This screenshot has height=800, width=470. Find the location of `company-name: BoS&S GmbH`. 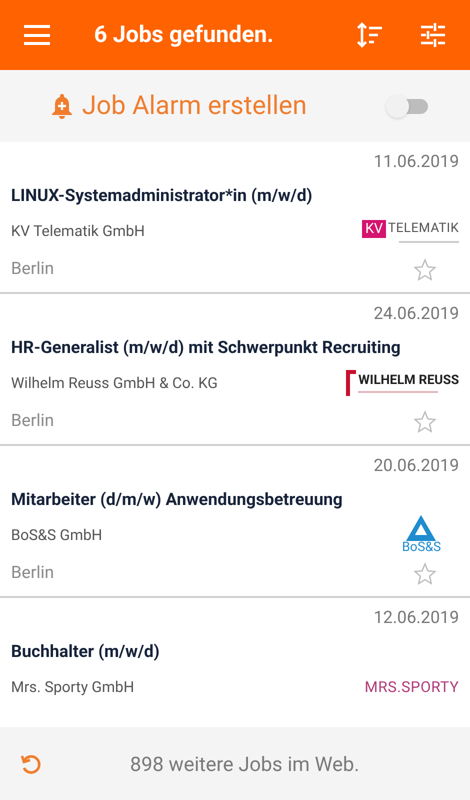

company-name: BoS&S GmbH is located at coordinates (56, 535).